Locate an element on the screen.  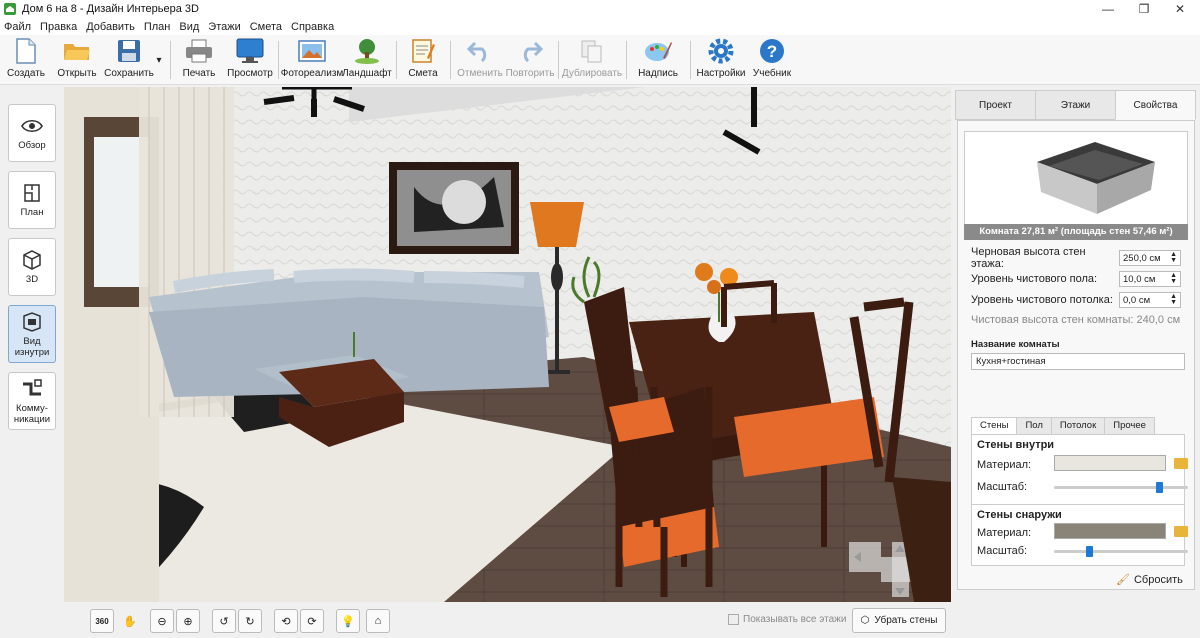
copy-icon is located at coordinates (592, 51).